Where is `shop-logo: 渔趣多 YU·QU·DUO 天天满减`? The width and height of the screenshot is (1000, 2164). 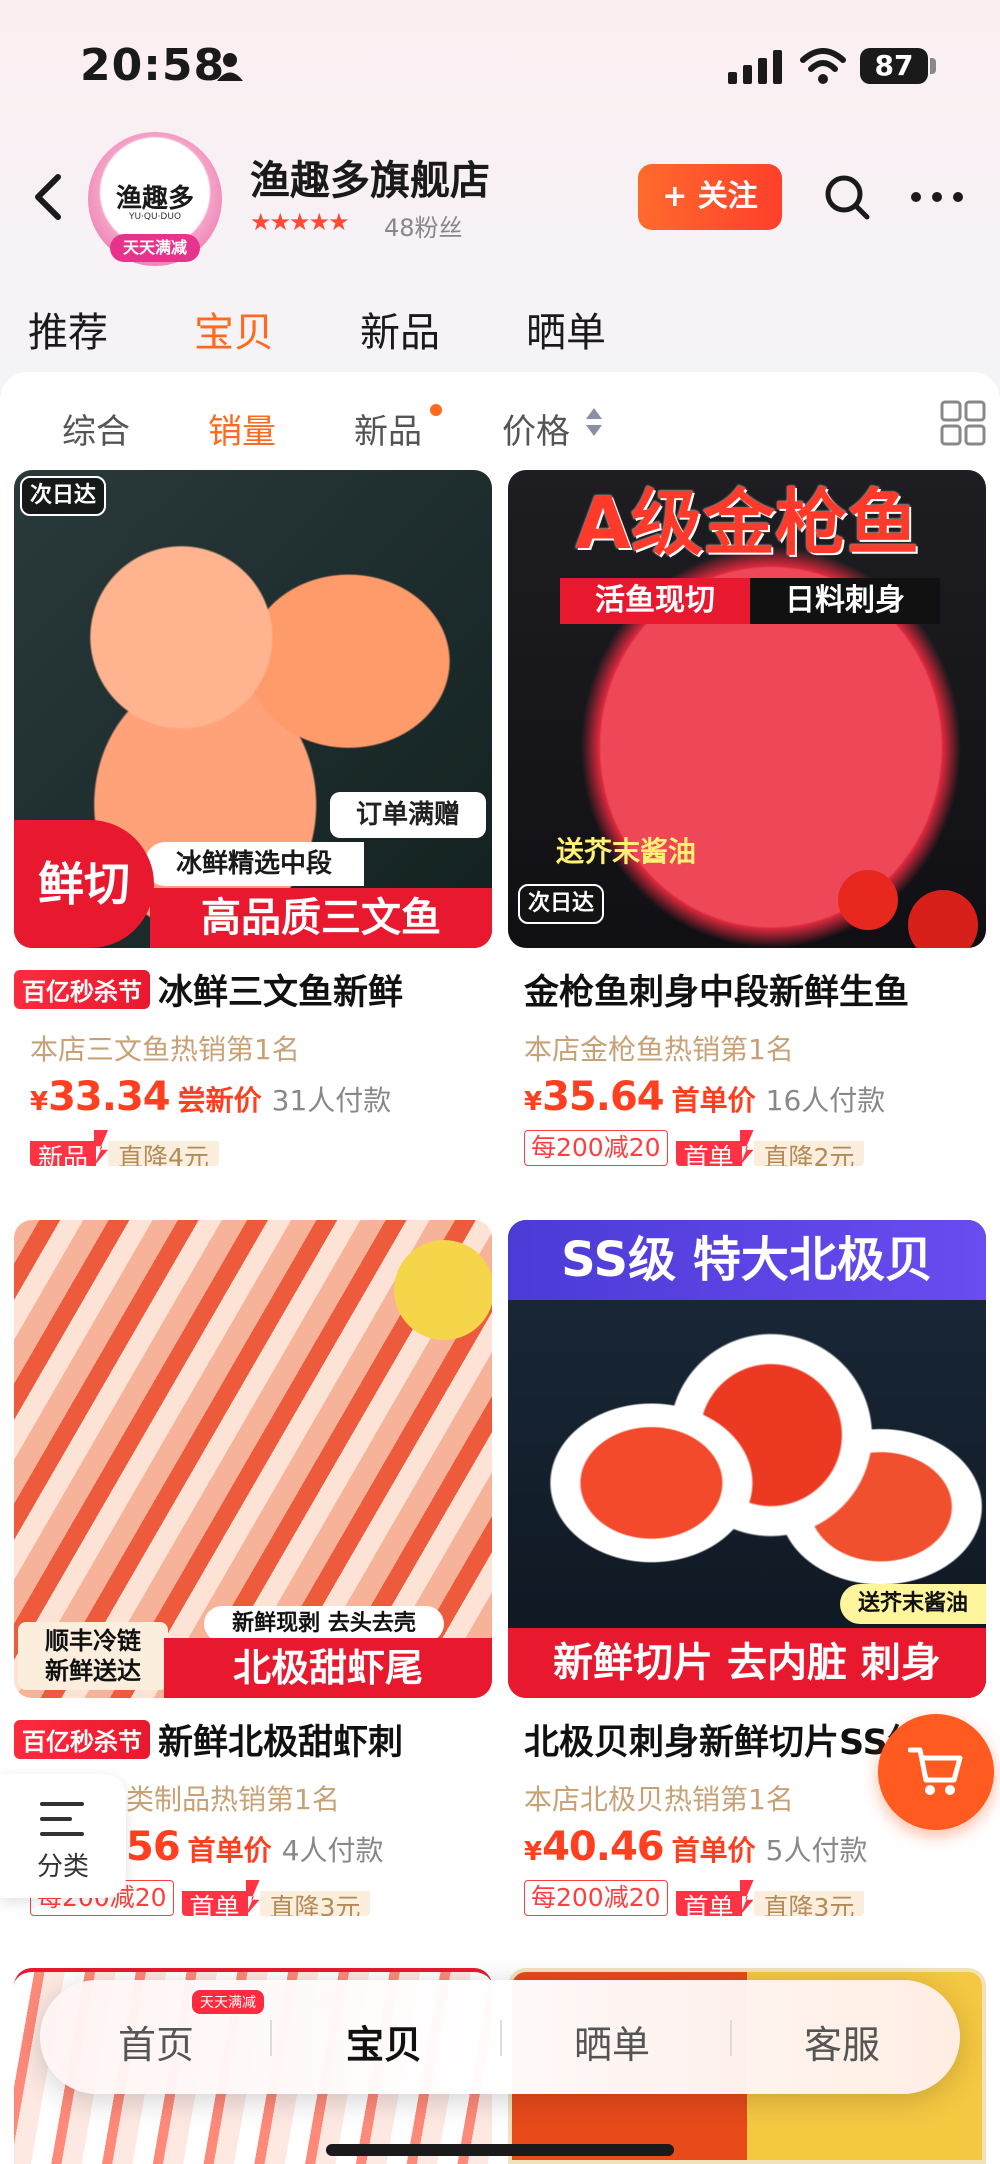
shop-logo: 渔趣多 YU·QU·DUO 天天满减 is located at coordinates (155, 199).